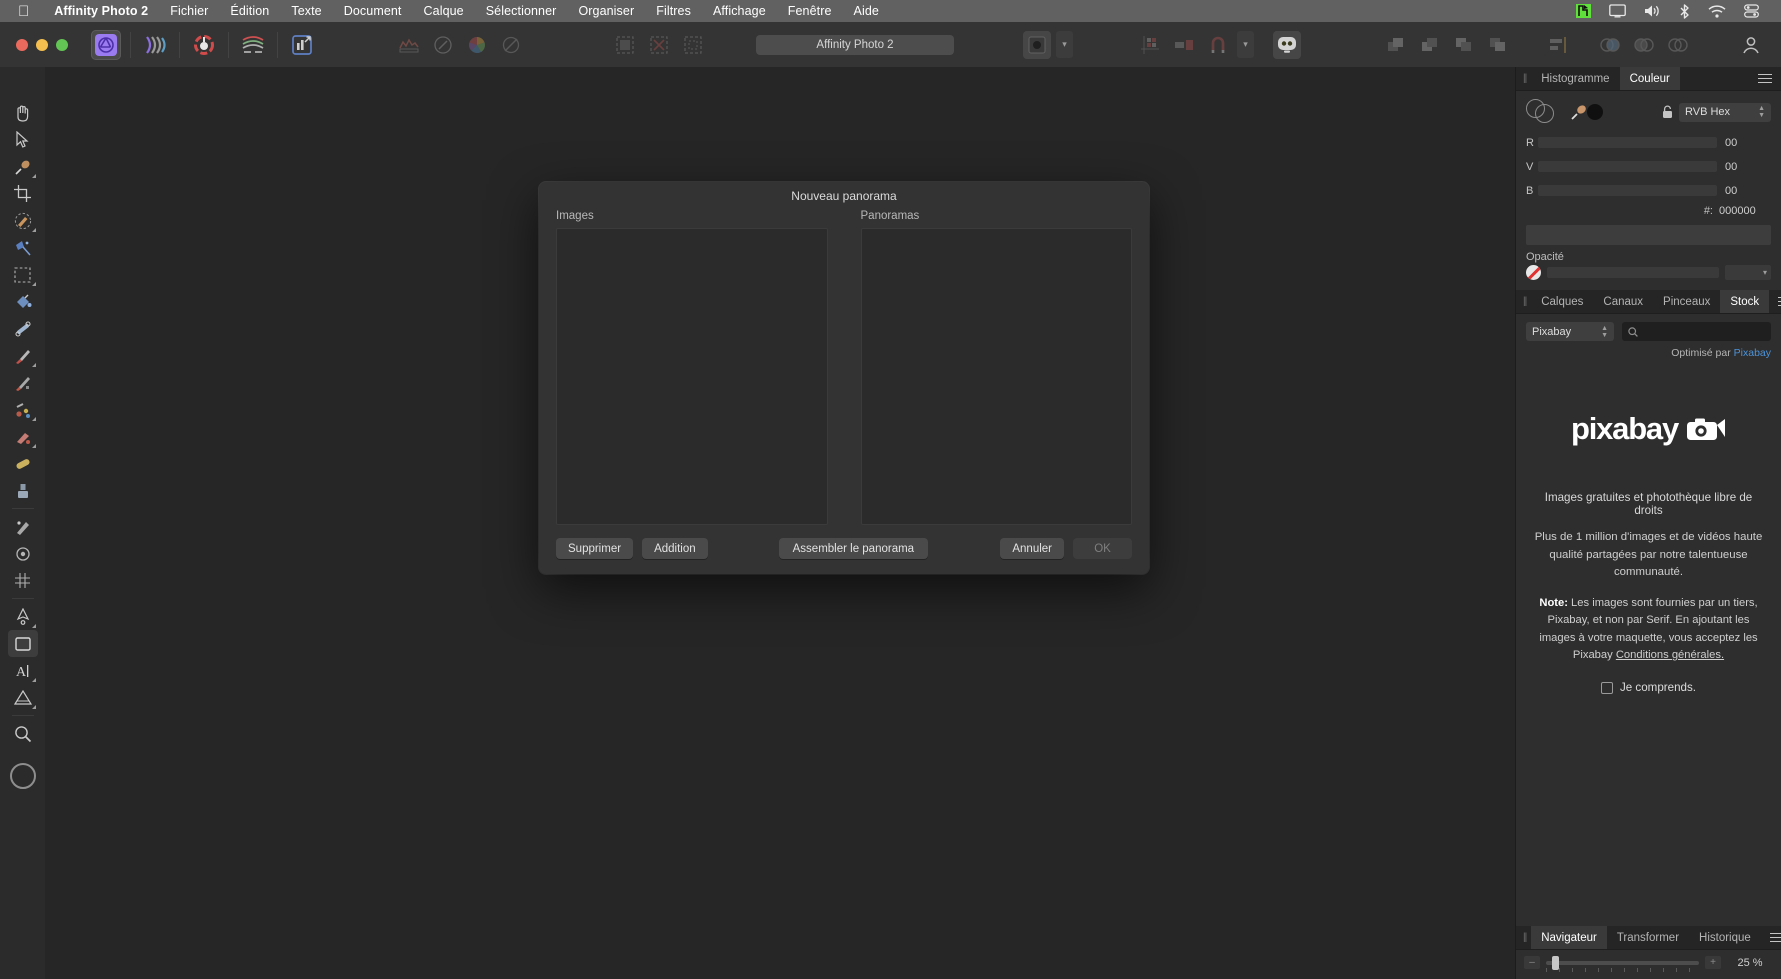 The height and width of the screenshot is (979, 1781). I want to click on stock-source-select: Pixabay ▲ ▼, so click(1570, 331).